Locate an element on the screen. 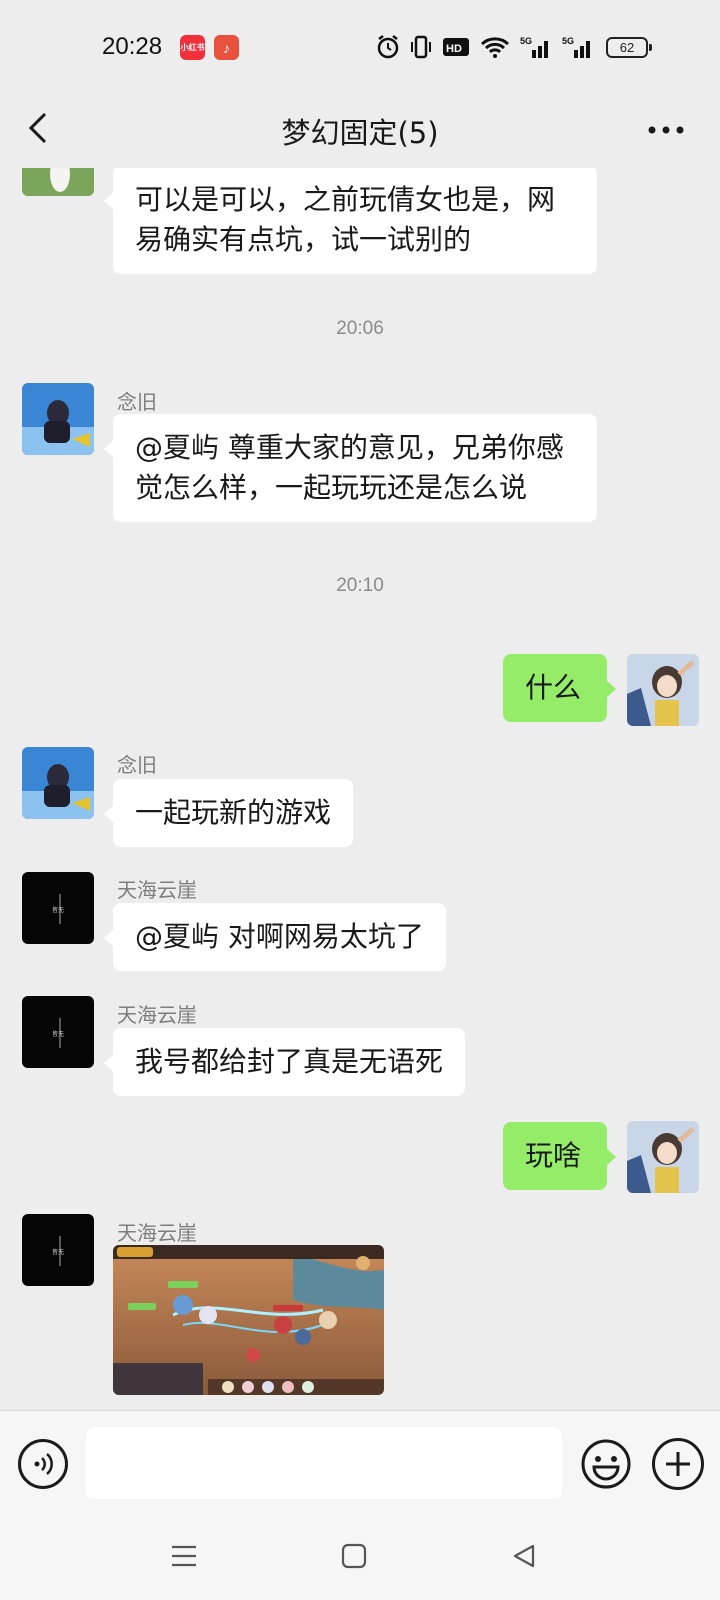  home-nav-button is located at coordinates (354, 1556).